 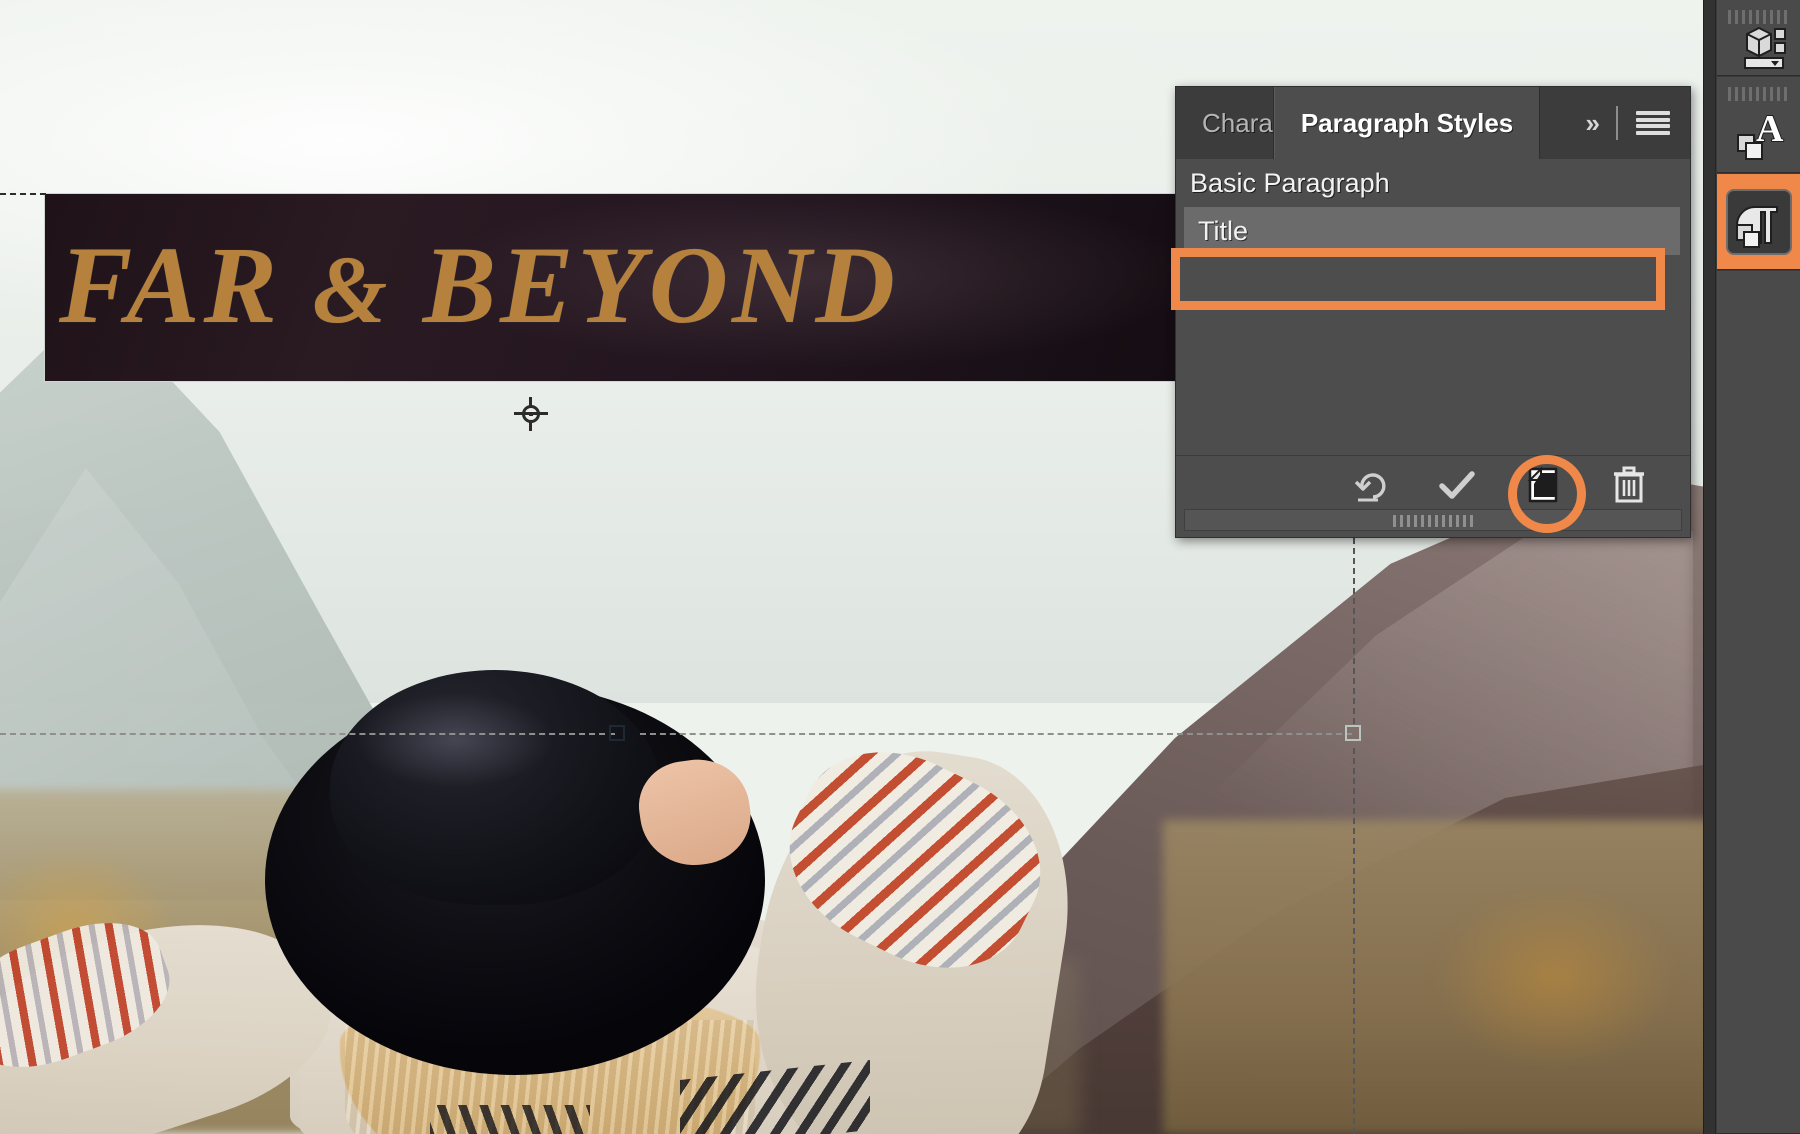 I want to click on dock-rail, so click(x=1710, y=567).